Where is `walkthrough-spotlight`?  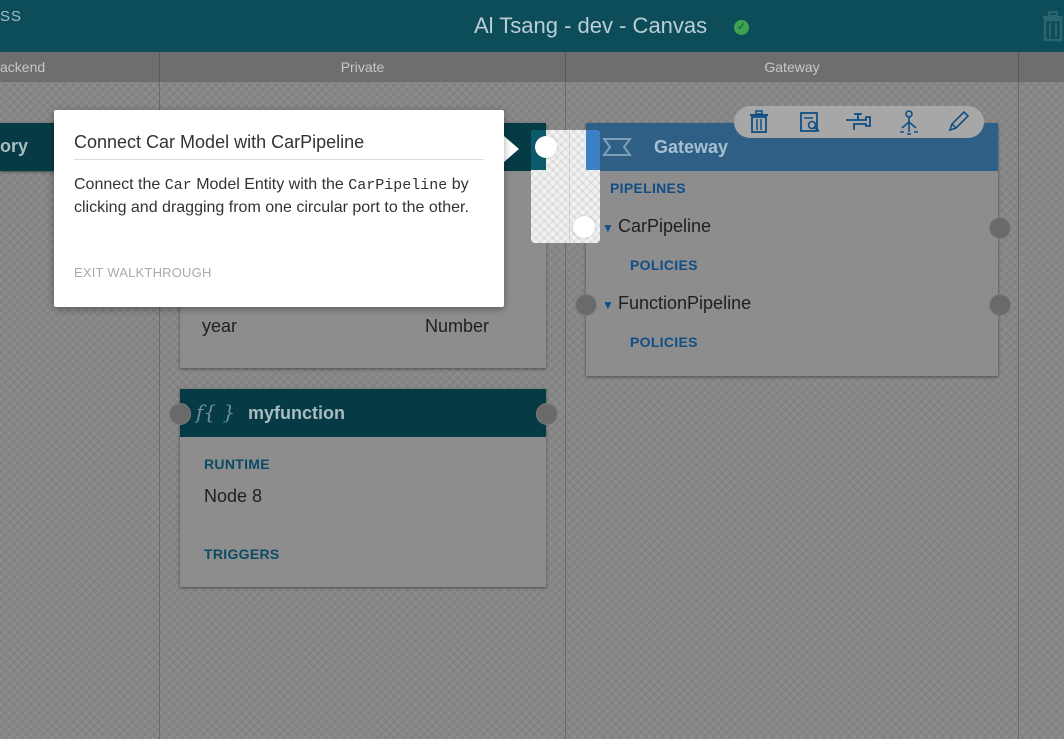
walkthrough-spotlight is located at coordinates (565, 186).